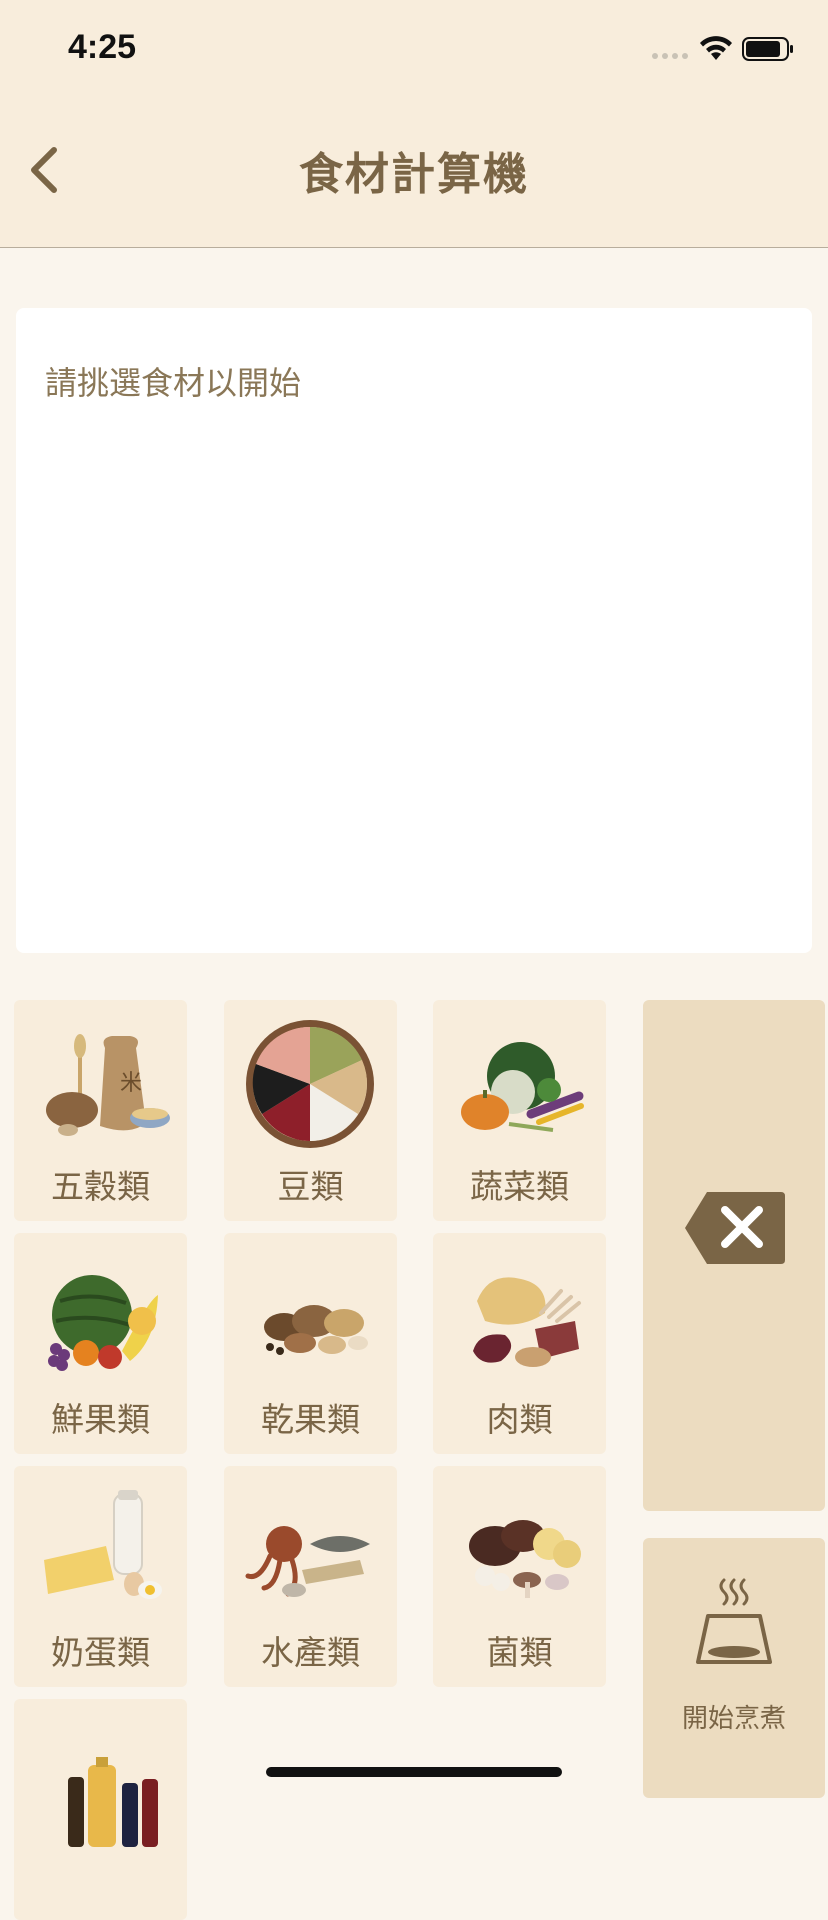 This screenshot has height=1920, width=828. Describe the element at coordinates (733, 1719) in the screenshot. I see `start-cooking-label: 開始烹煮` at that location.